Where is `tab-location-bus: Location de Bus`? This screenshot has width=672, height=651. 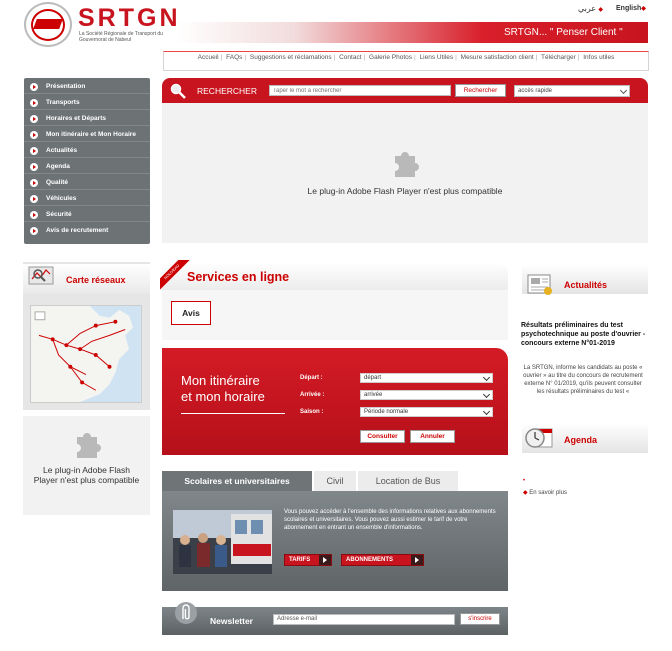 tab-location-bus: Location de Bus is located at coordinates (408, 481).